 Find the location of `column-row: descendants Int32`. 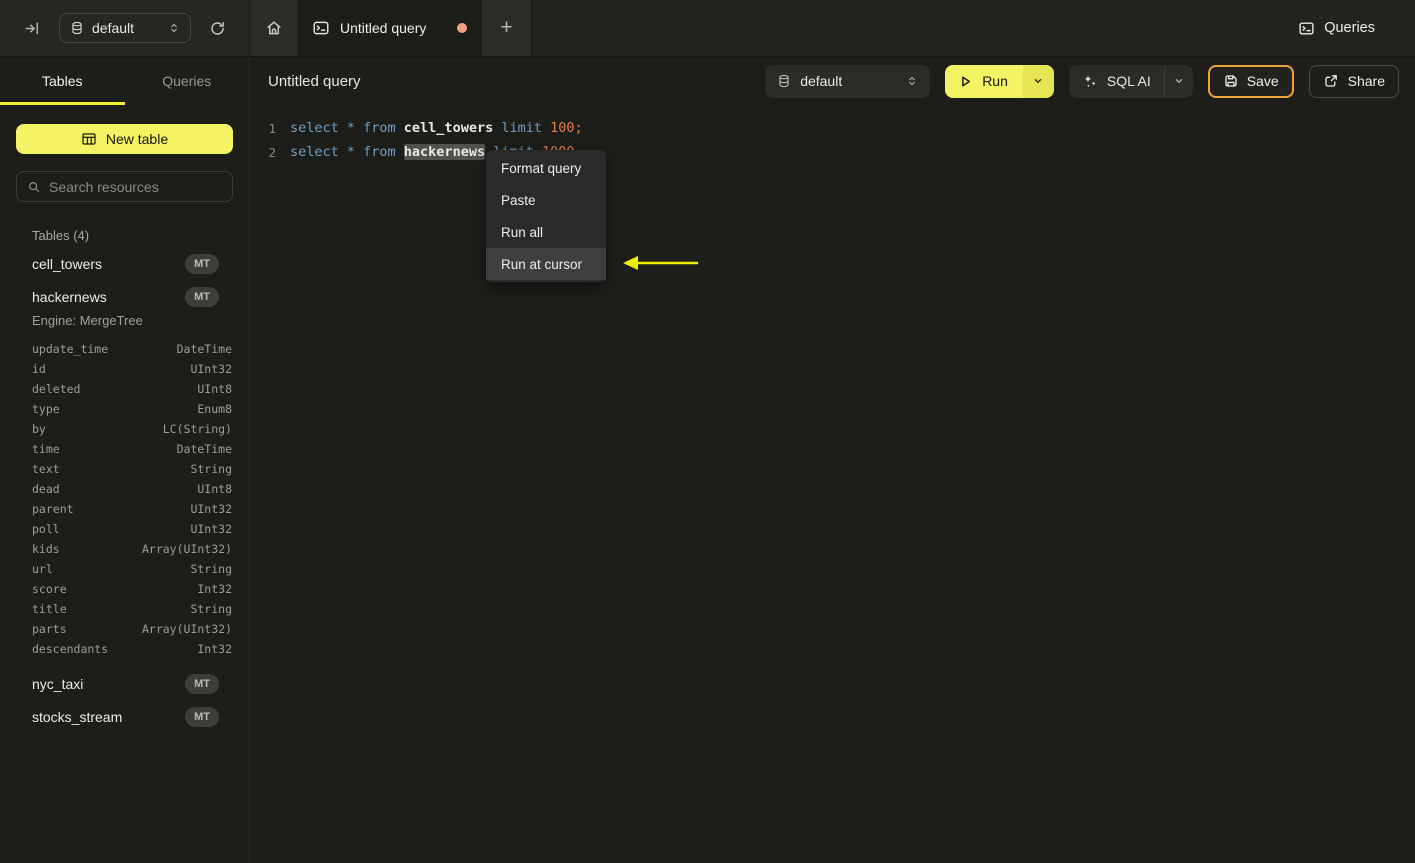

column-row: descendants Int32 is located at coordinates (132, 649).